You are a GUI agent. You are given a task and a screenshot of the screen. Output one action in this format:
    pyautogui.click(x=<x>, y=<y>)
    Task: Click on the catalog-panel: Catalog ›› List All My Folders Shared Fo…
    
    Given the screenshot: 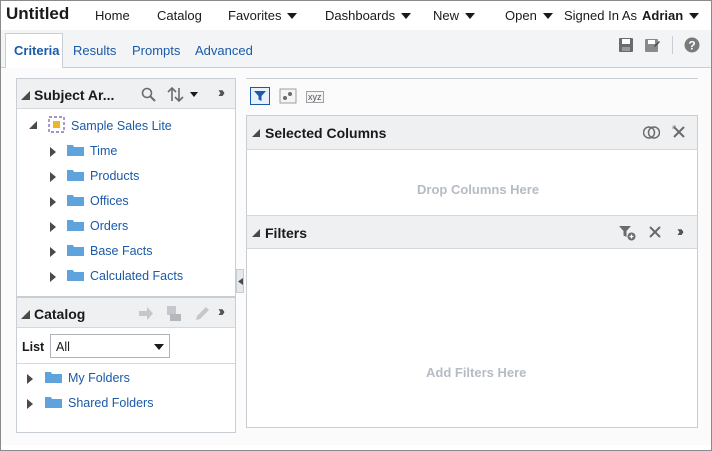 What is the action you would take?
    pyautogui.click(x=126, y=365)
    